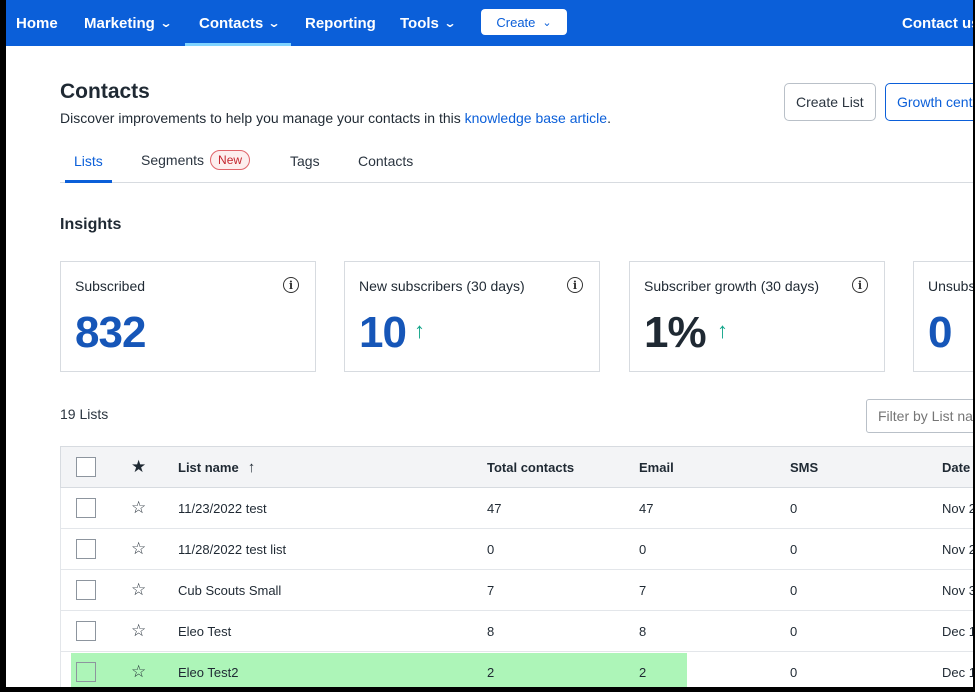  What do you see at coordinates (230, 160) in the screenshot?
I see `new-badge: New` at bounding box center [230, 160].